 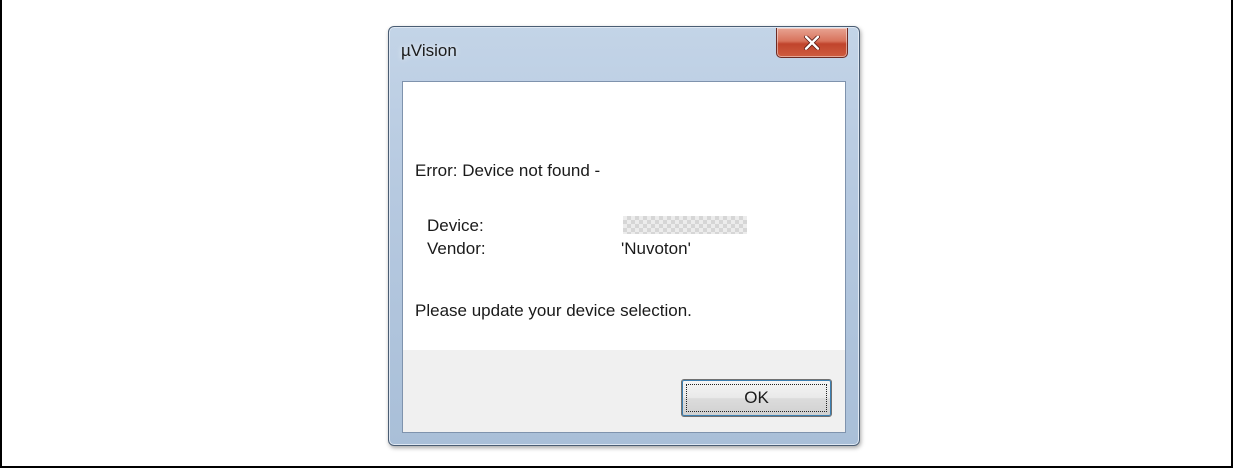 I want to click on ok-button: OK, so click(x=756, y=398).